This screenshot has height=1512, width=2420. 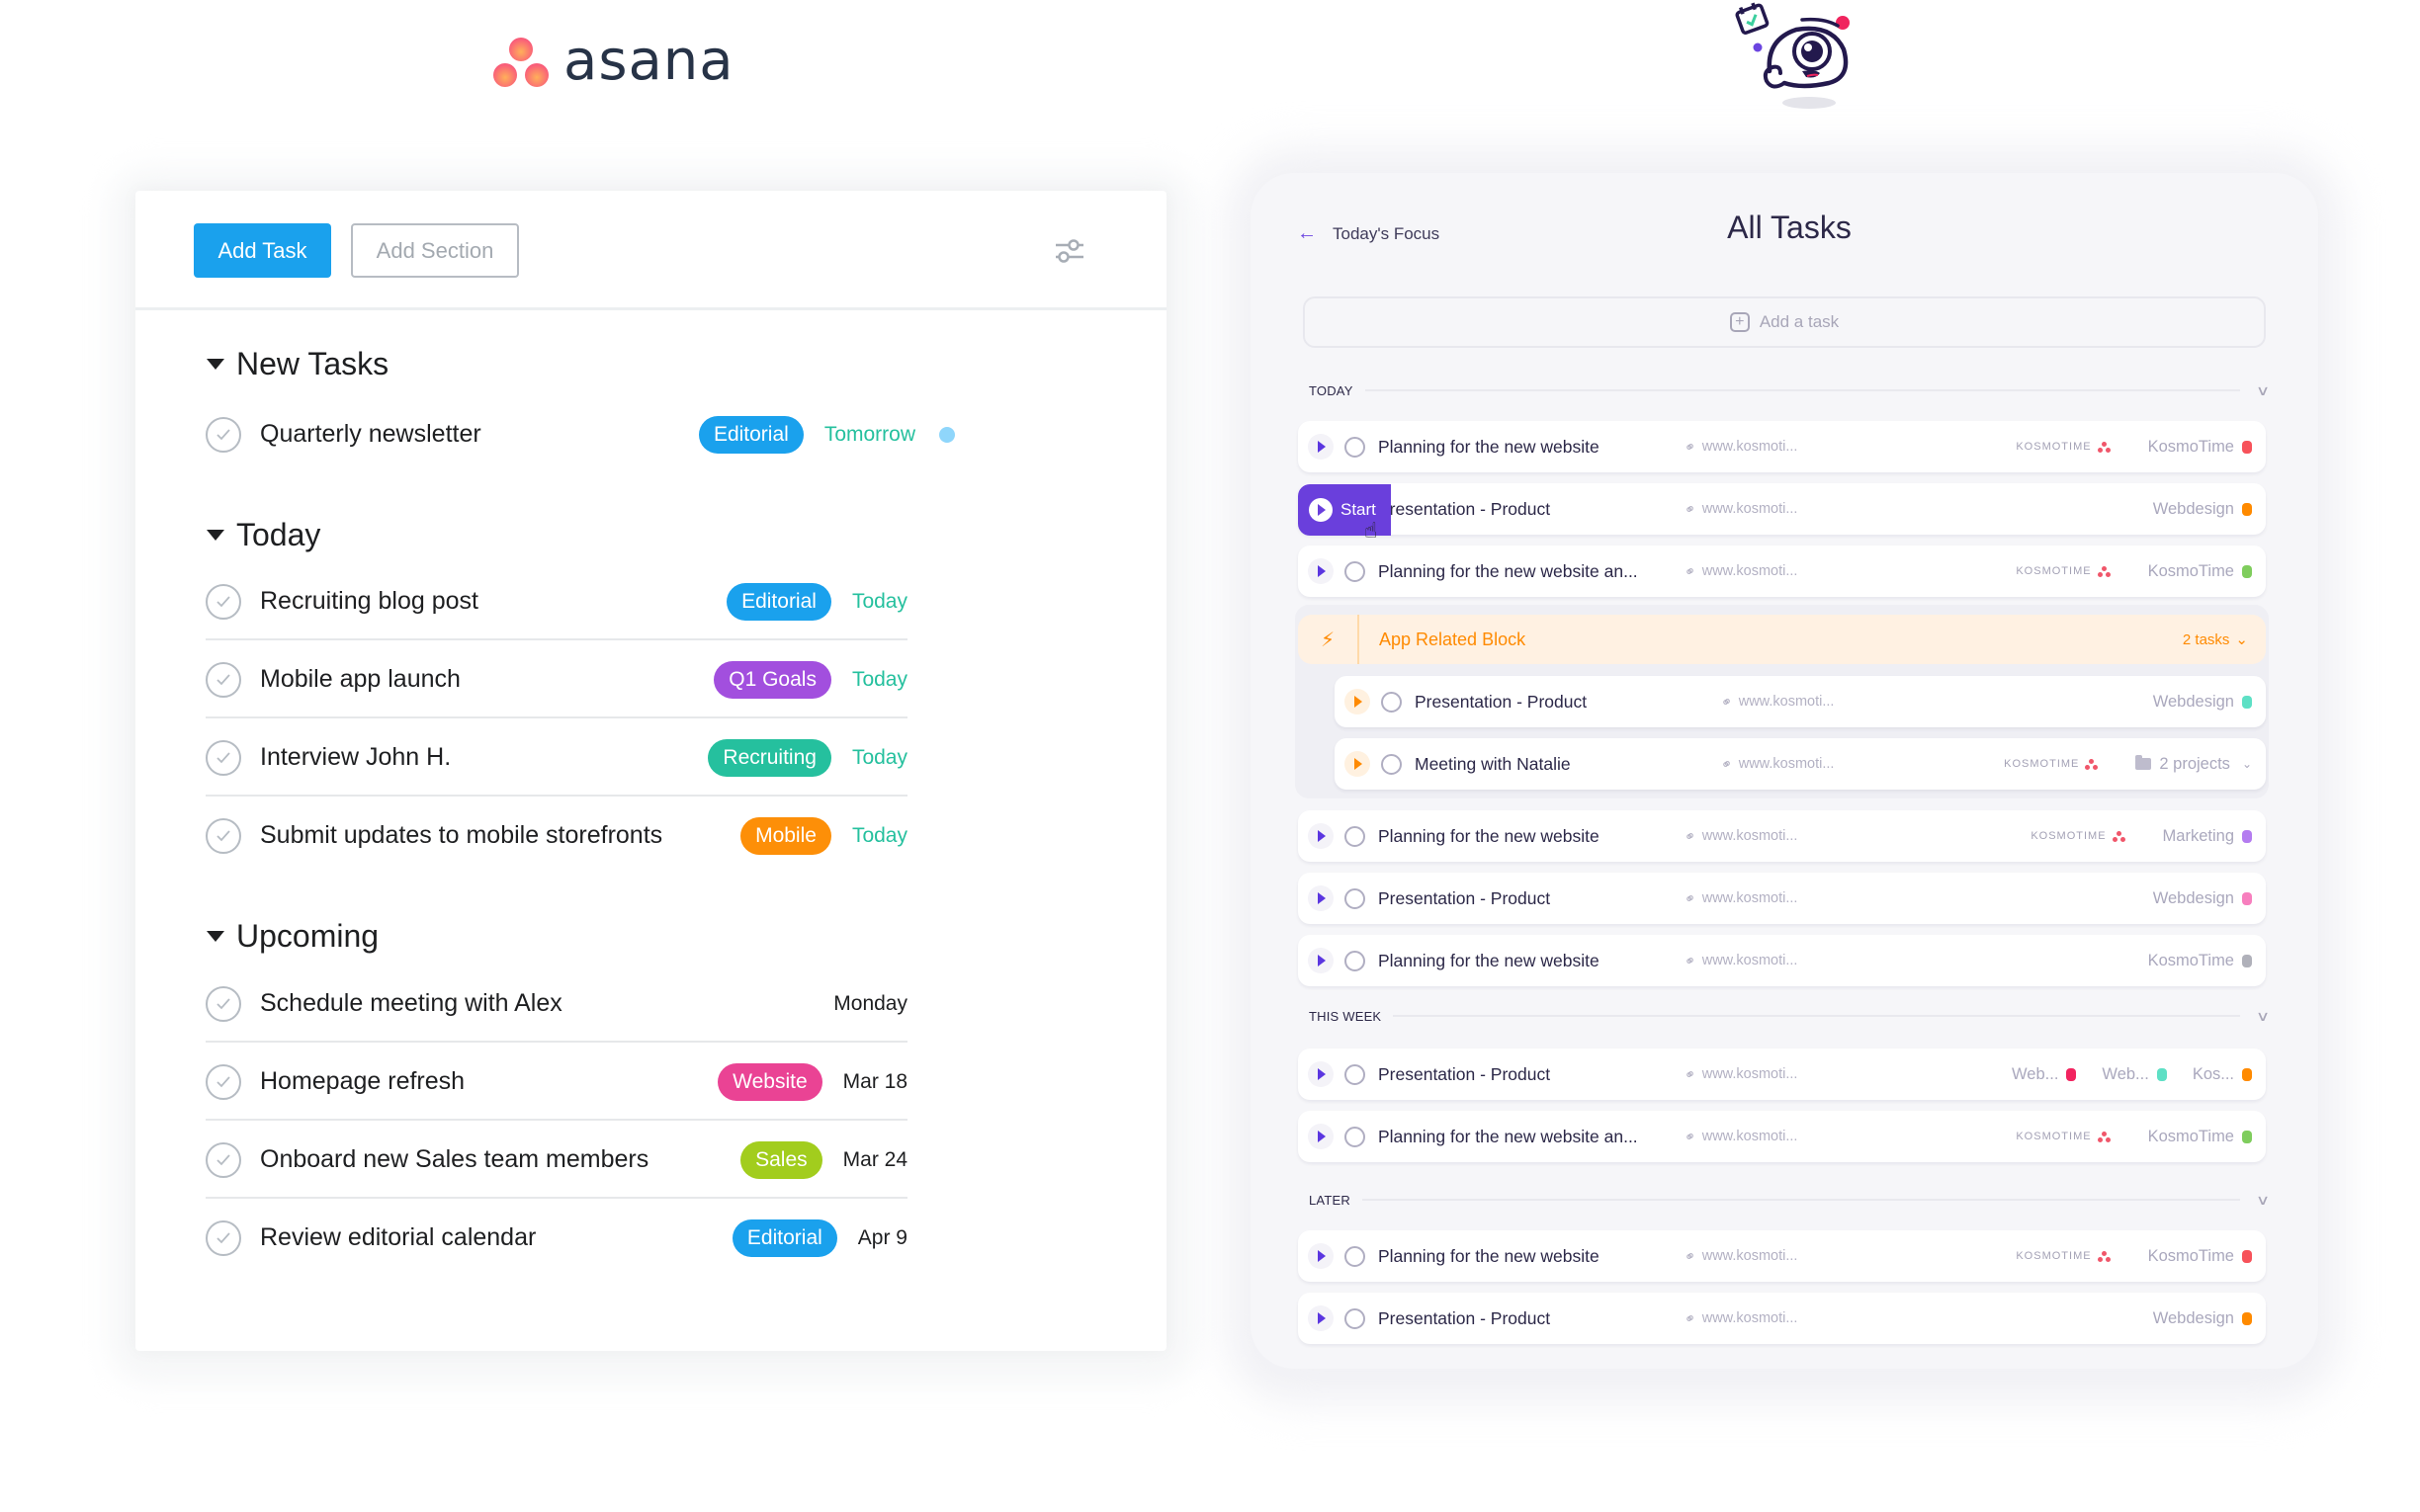 I want to click on tag-pill: Website, so click(x=770, y=1081).